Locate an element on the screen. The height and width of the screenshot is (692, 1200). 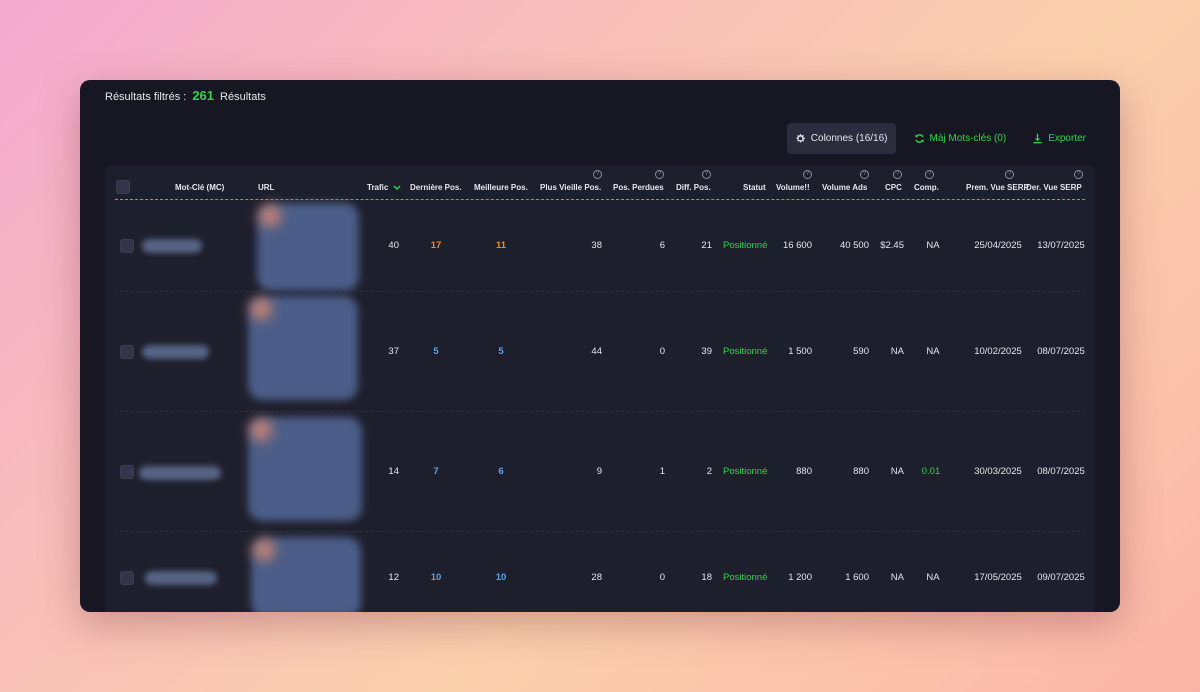
diff-pos-value: 21 is located at coordinates (706, 245).